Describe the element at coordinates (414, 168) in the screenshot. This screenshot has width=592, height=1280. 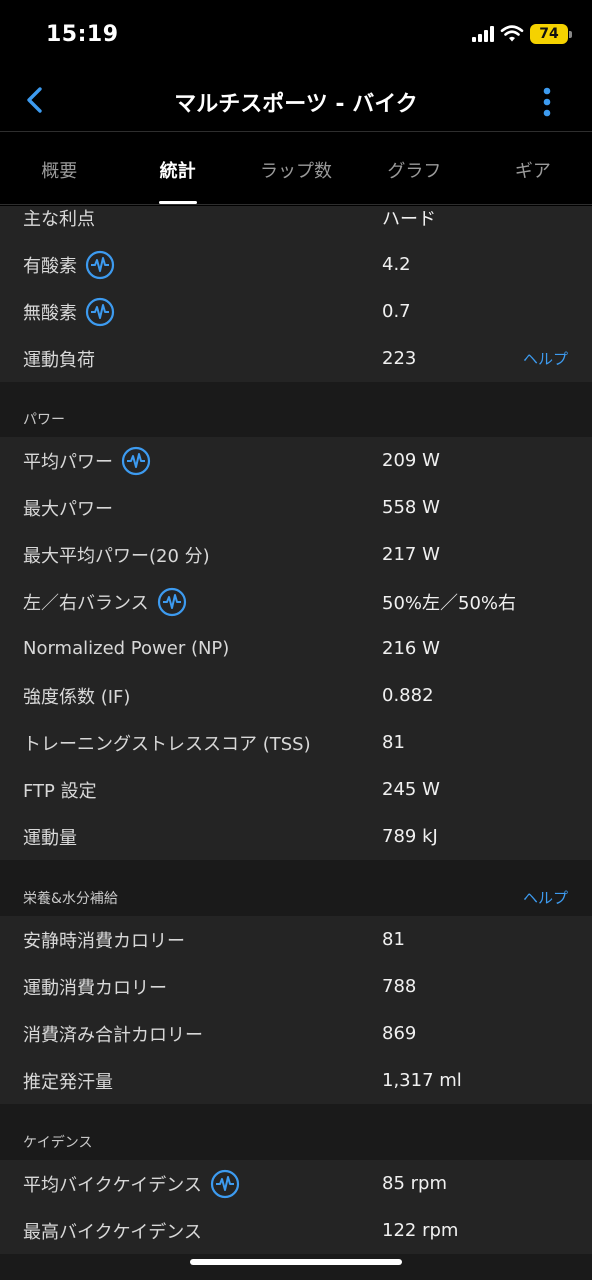
I see `tab-graphs: グラフ` at that location.